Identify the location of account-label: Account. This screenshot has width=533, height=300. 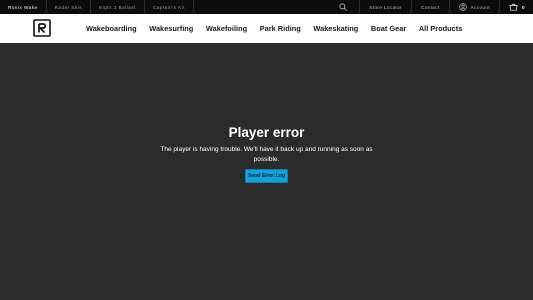
(480, 7).